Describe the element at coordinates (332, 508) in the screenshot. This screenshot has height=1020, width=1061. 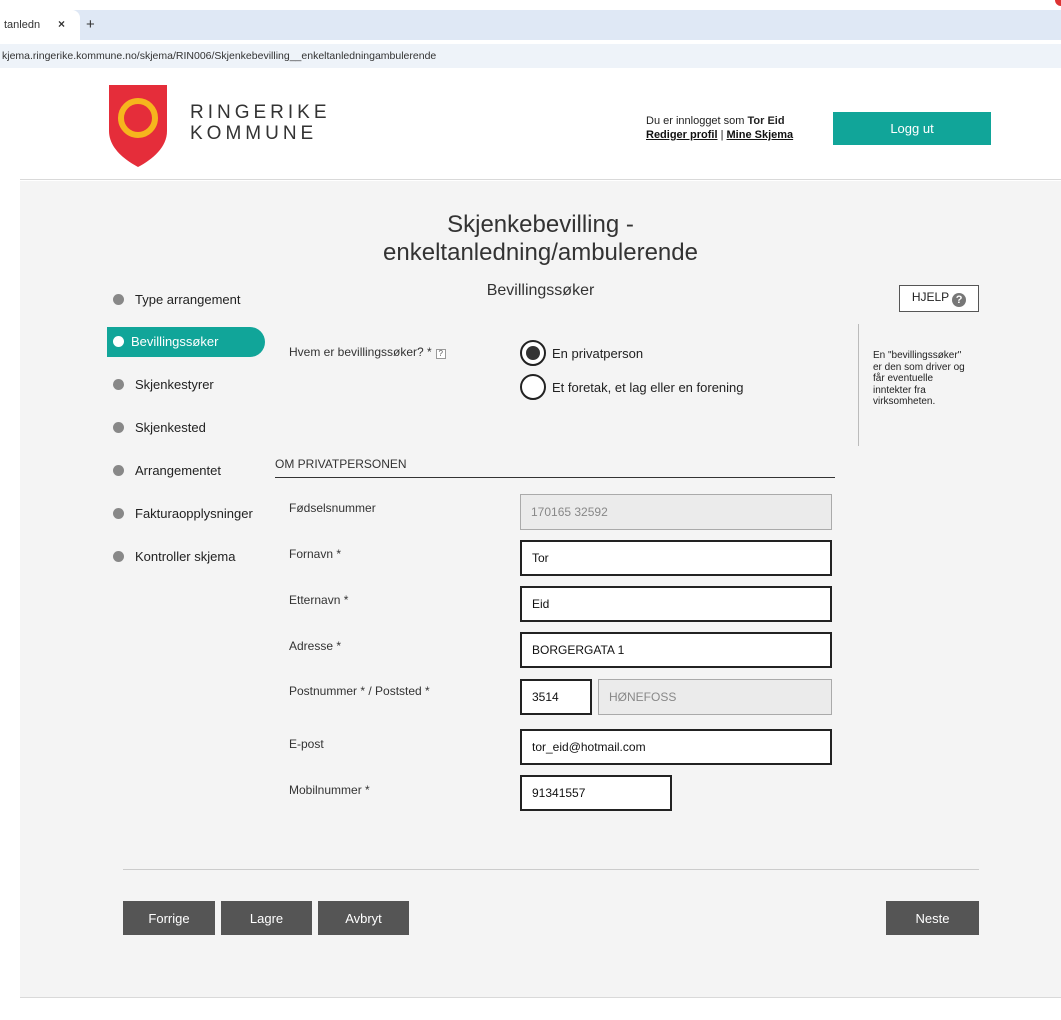
I see `birth-number-label: Fødselsnummer` at that location.